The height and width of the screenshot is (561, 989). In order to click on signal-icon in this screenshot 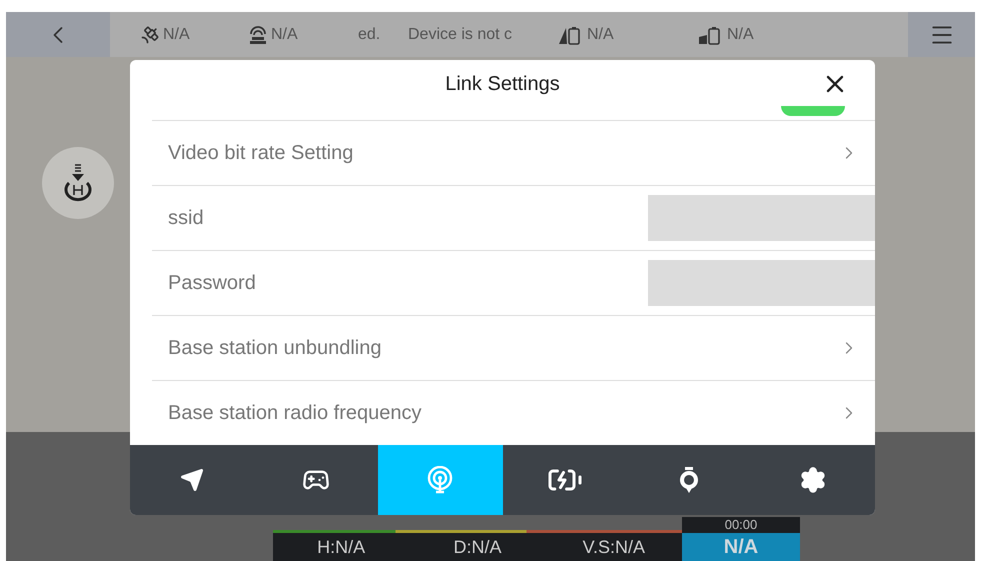, I will do `click(258, 35)`.